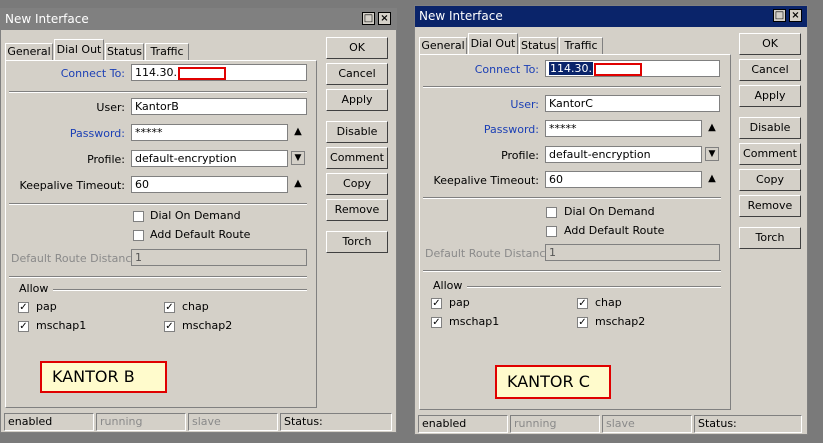  I want to click on mschap2-label: mschap2, so click(620, 321).